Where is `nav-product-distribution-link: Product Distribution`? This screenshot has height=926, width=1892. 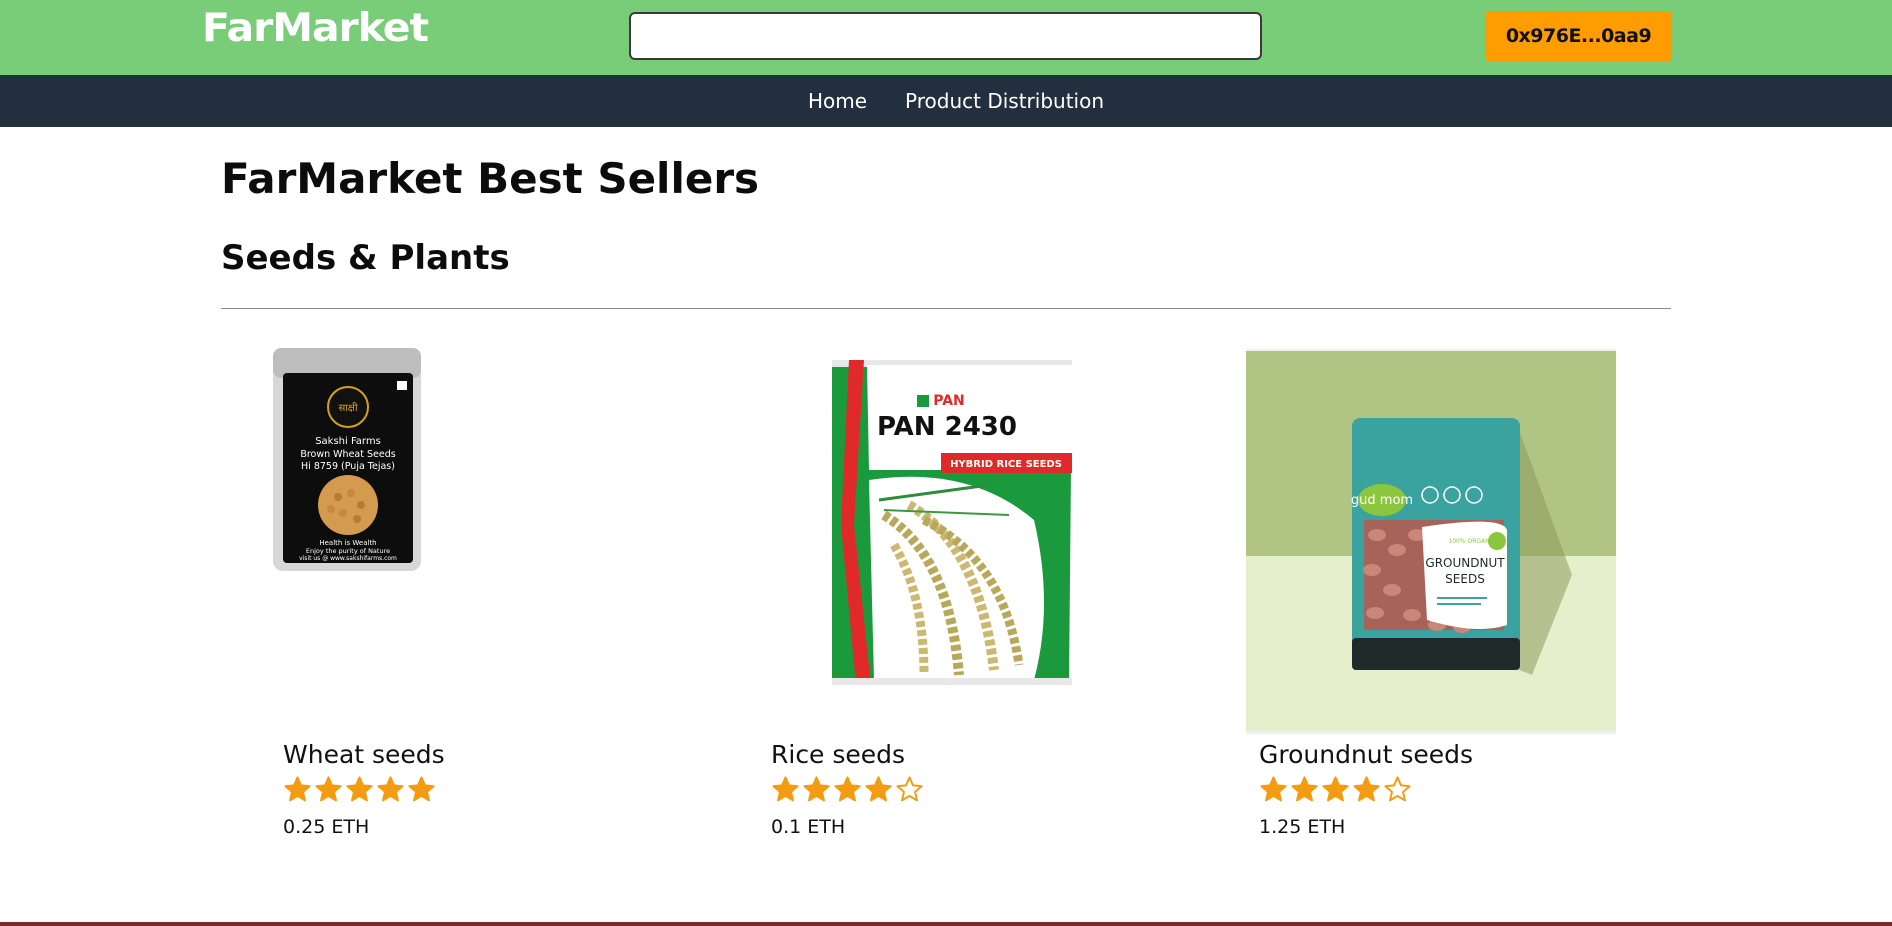 nav-product-distribution-link: Product Distribution is located at coordinates (1004, 101).